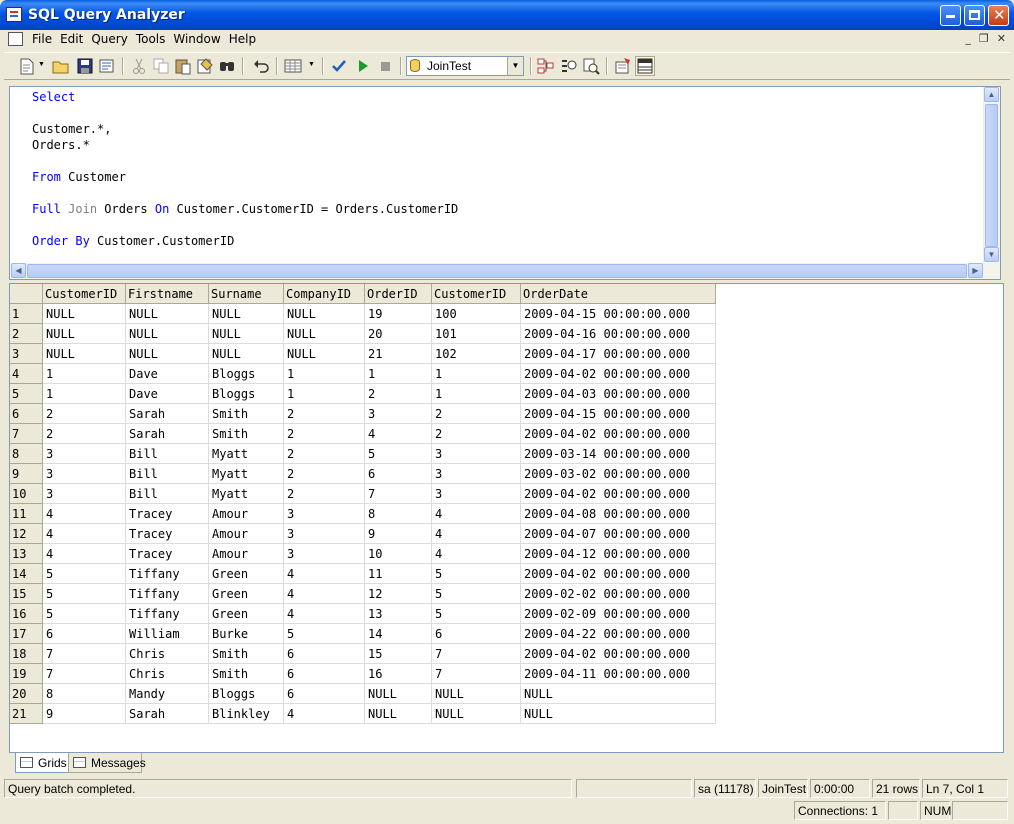  Describe the element at coordinates (476, 313) in the screenshot. I see `table-cell: 100` at that location.